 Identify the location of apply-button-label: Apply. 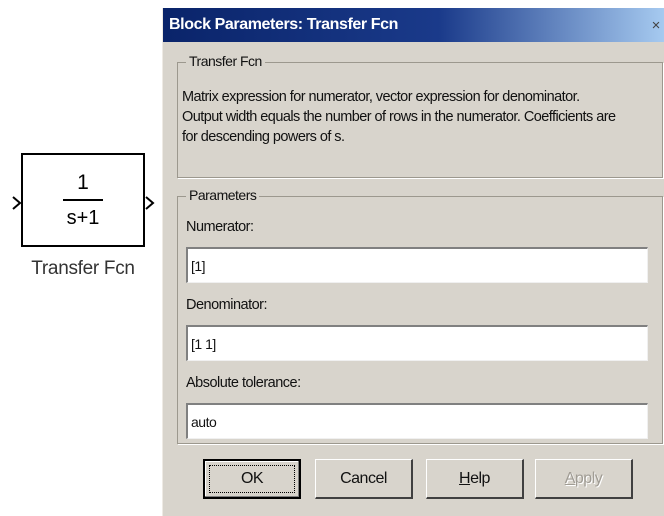
(583, 478).